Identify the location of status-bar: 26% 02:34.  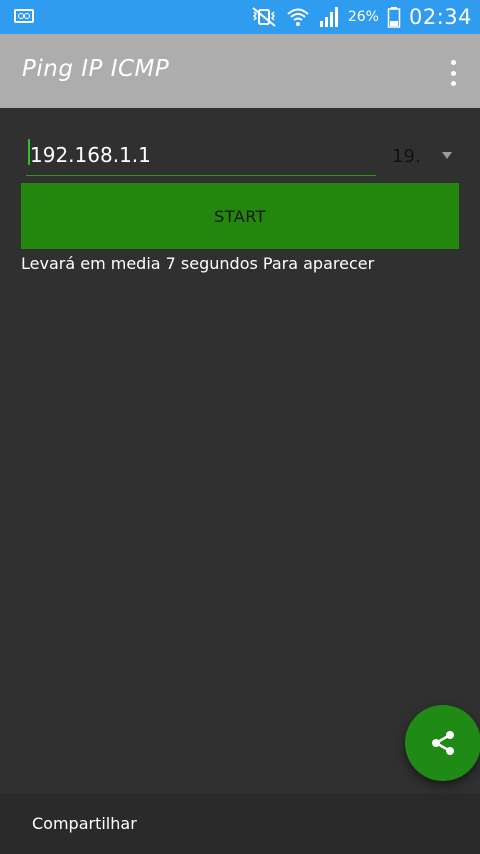
(240, 17).